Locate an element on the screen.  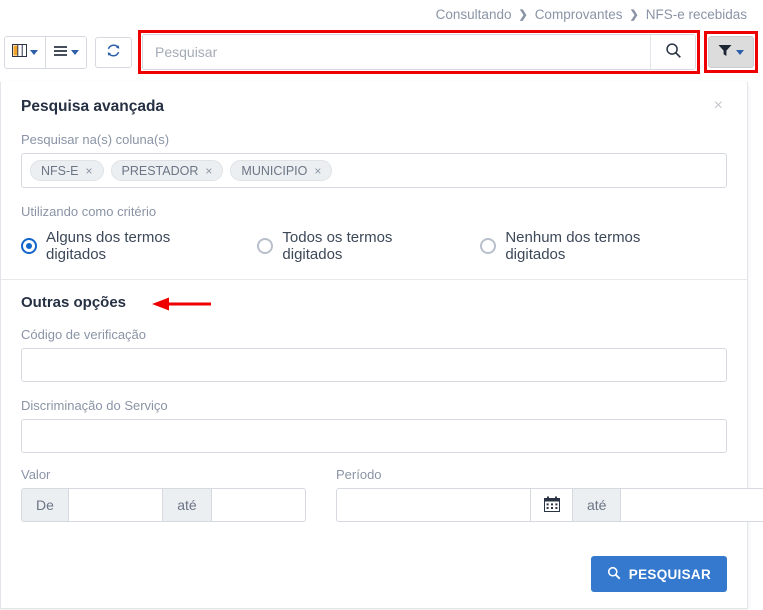
valor-group: Valor De até is located at coordinates (163, 494).